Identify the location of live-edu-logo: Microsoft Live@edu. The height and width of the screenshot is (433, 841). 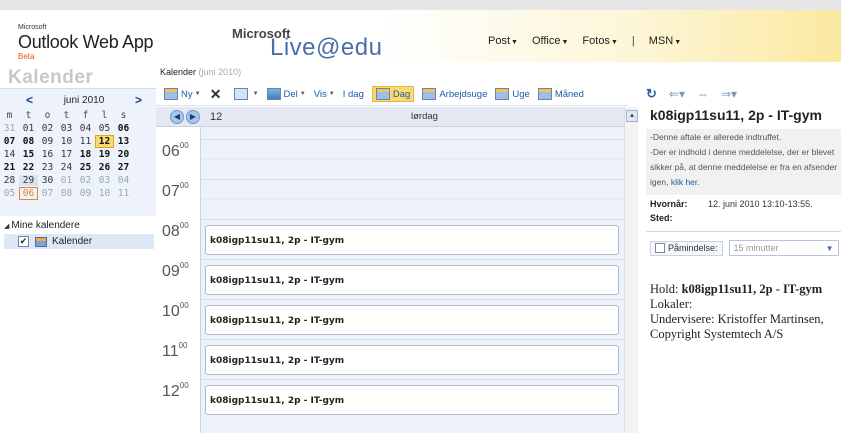
(315, 42).